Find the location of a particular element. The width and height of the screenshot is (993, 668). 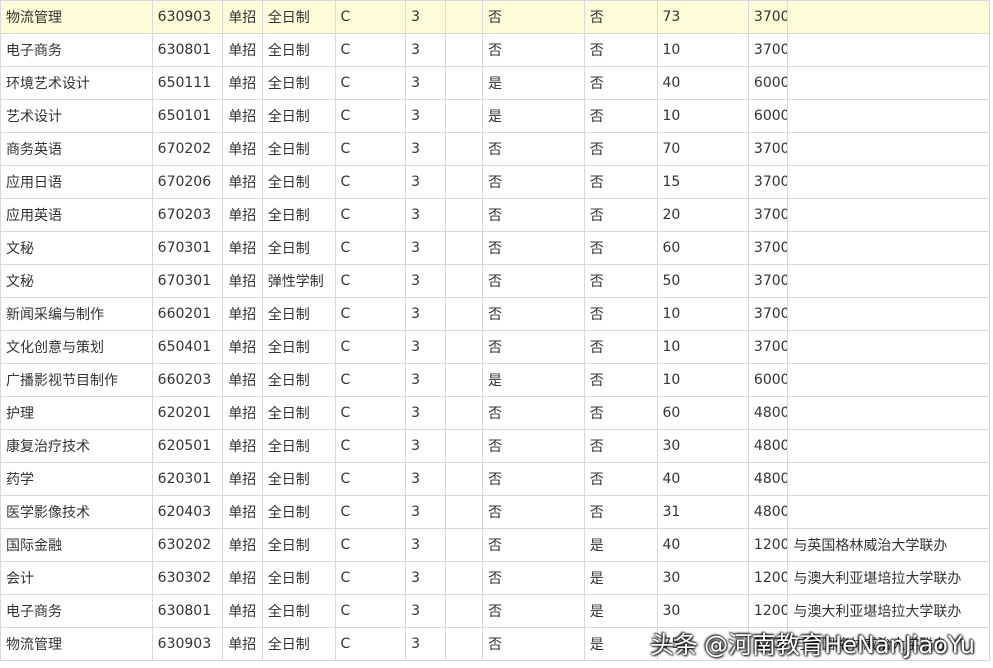

major-cell: 商务英语 is located at coordinates (76, 149).